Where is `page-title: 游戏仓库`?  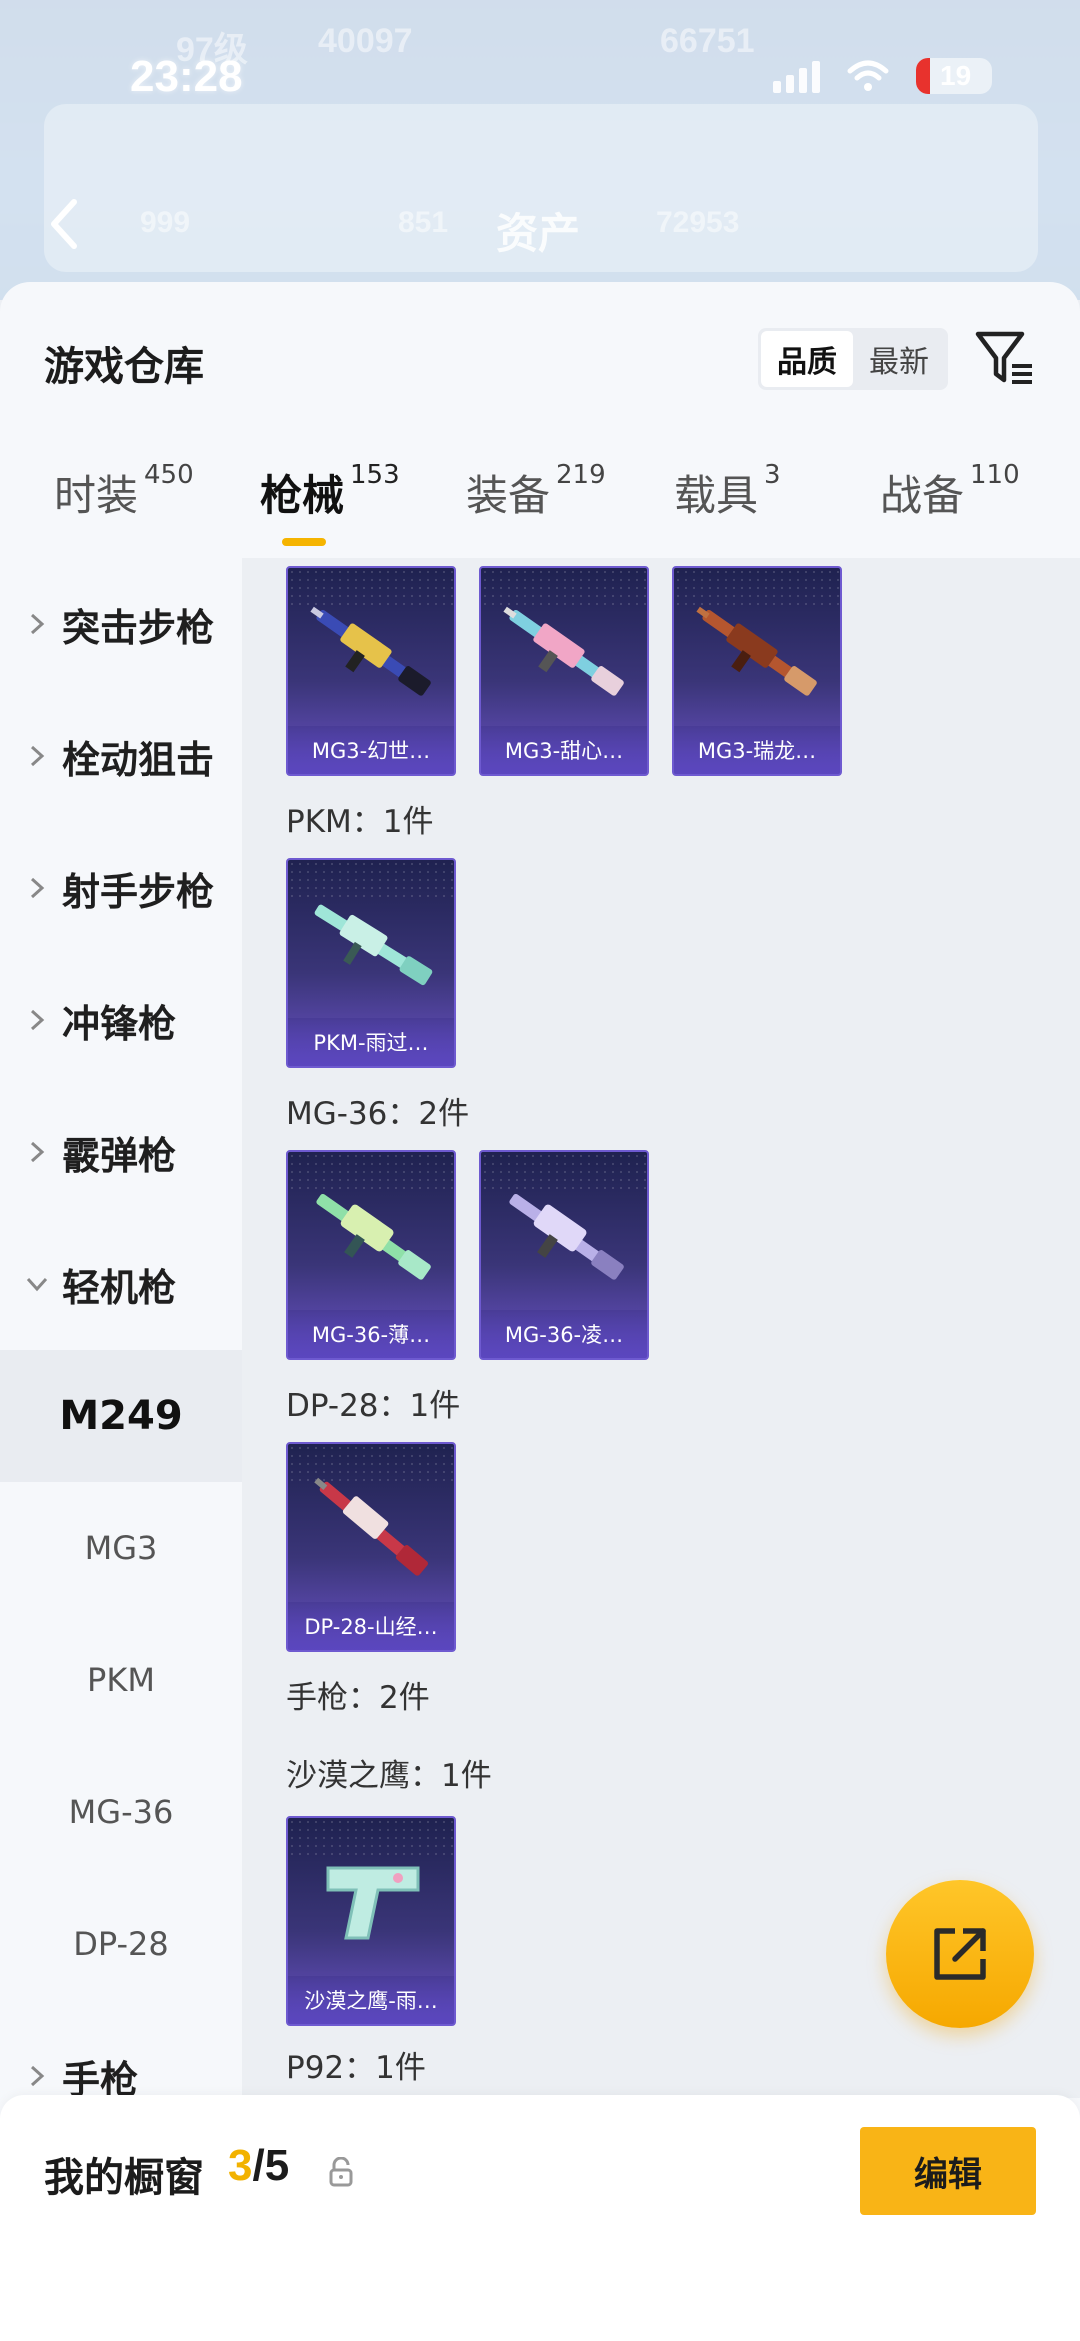
page-title: 游戏仓库 is located at coordinates (124, 367).